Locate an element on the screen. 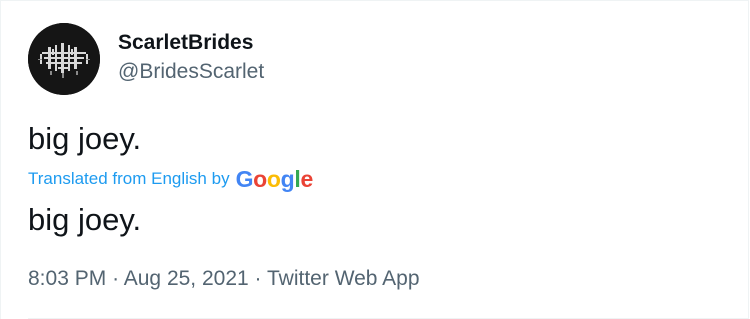  translated-from-link: Translated from English by is located at coordinates (129, 179).